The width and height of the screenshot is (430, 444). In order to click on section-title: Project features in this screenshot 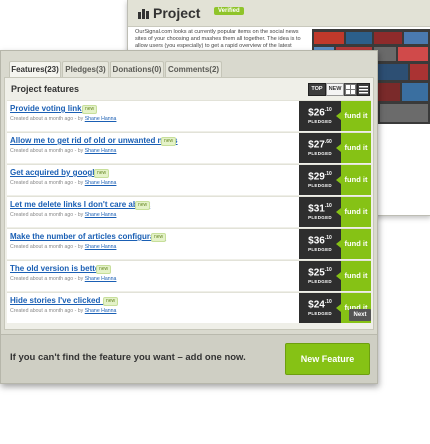, I will do `click(45, 89)`.